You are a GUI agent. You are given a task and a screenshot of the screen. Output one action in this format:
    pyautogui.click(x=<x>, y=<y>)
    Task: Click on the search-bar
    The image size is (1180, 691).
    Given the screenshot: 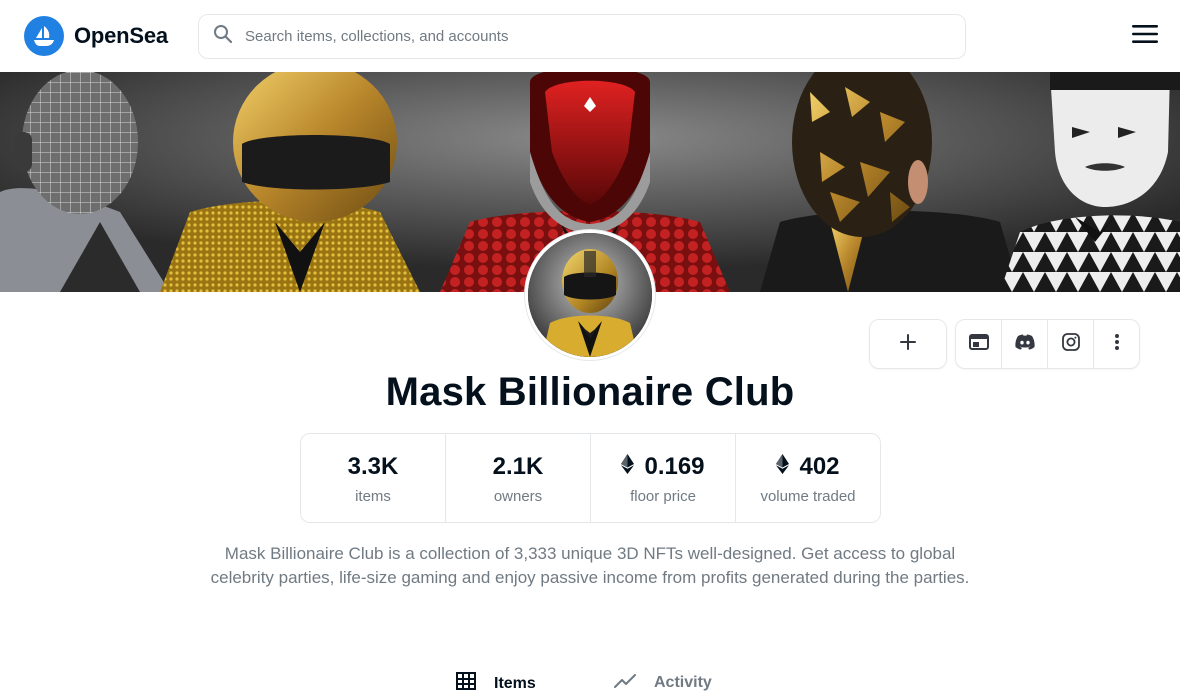 What is the action you would take?
    pyautogui.click(x=582, y=36)
    